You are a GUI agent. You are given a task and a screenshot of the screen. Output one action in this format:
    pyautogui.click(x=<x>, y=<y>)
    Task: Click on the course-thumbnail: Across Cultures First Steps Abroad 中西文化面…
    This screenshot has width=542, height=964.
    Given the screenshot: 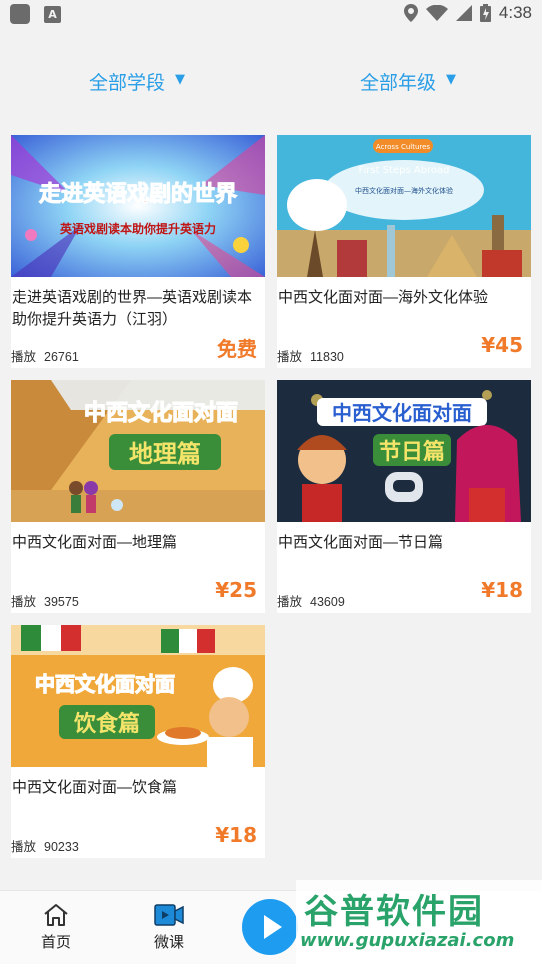 What is the action you would take?
    pyautogui.click(x=404, y=206)
    